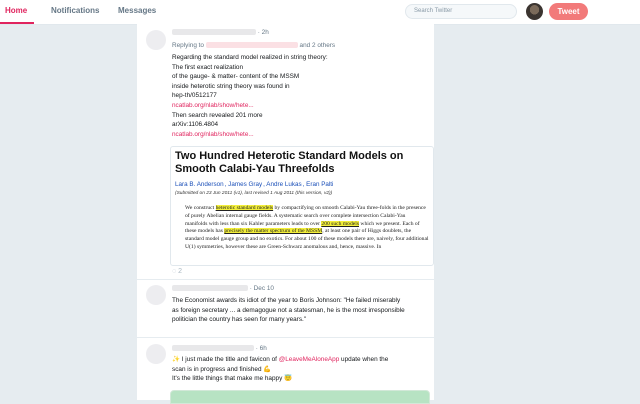  I want to click on tweet-text: update when the, so click(365, 359).